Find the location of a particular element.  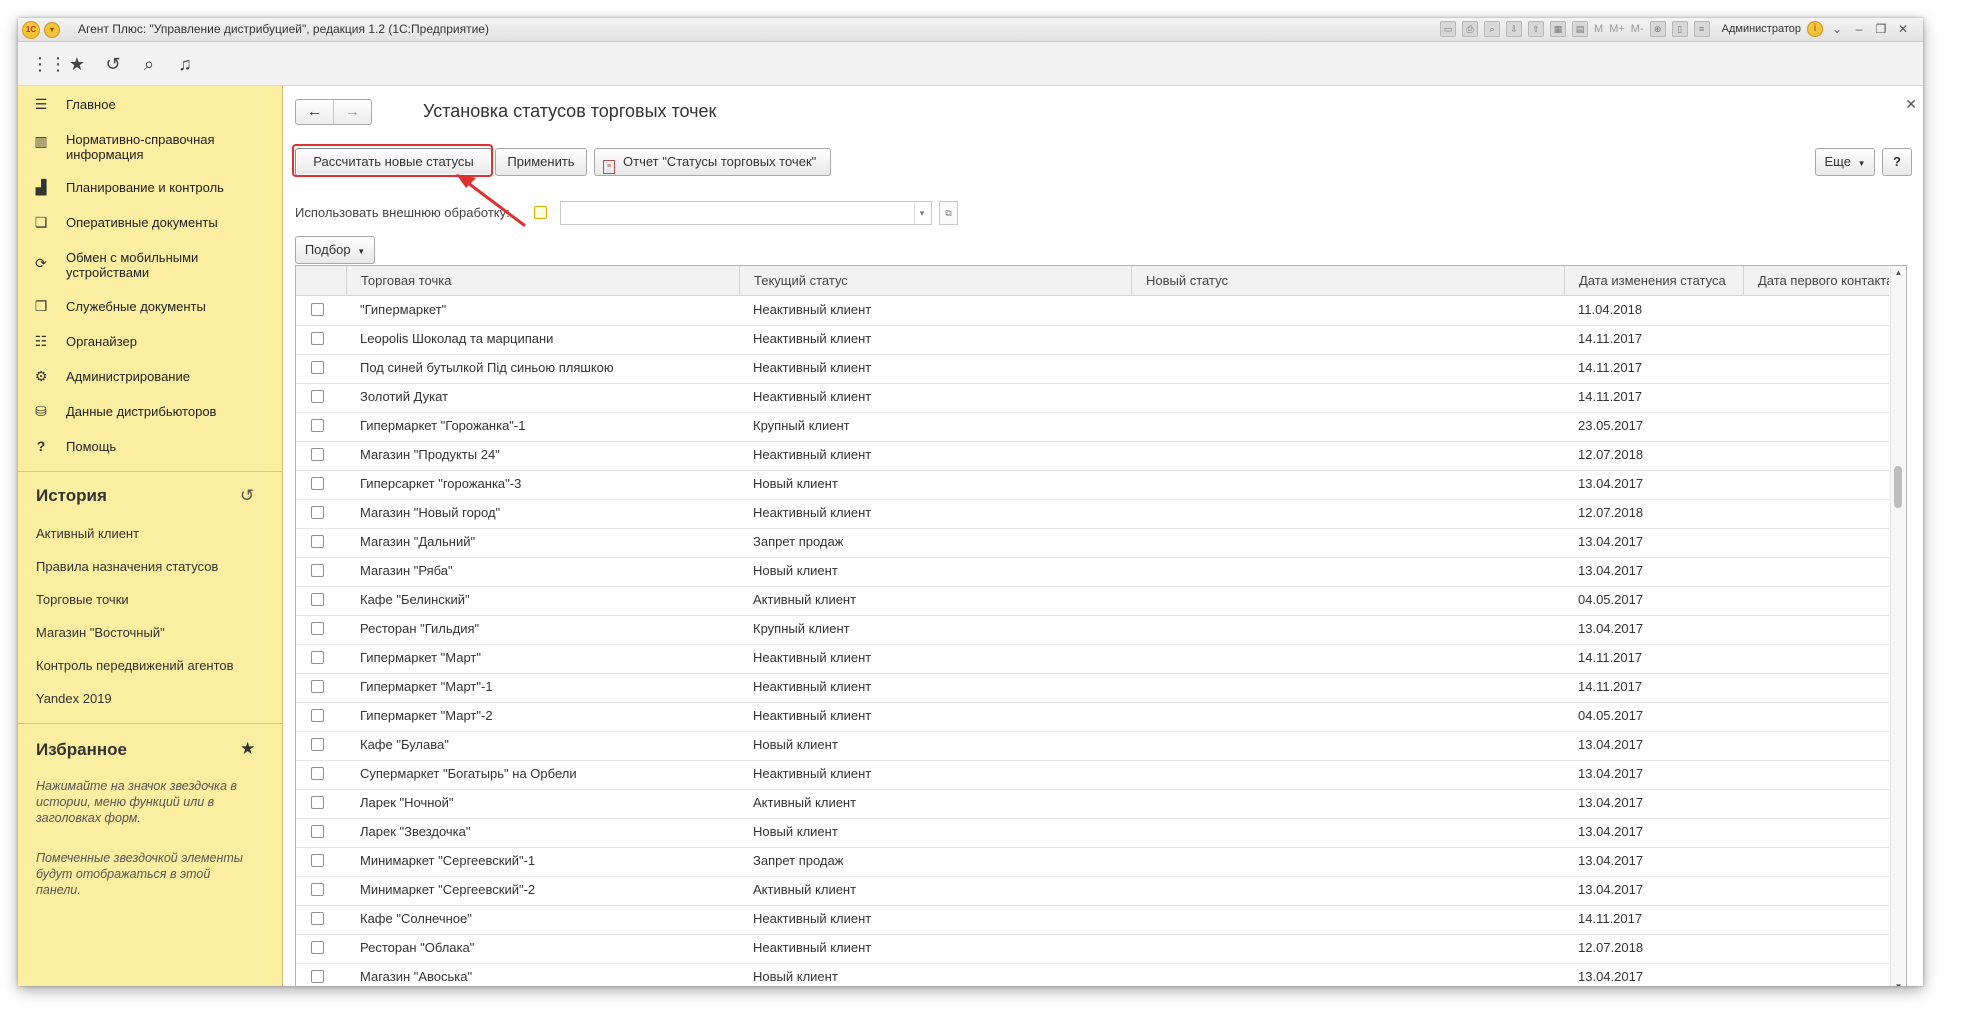

memory-plus: M+ is located at coordinates (1617, 29).